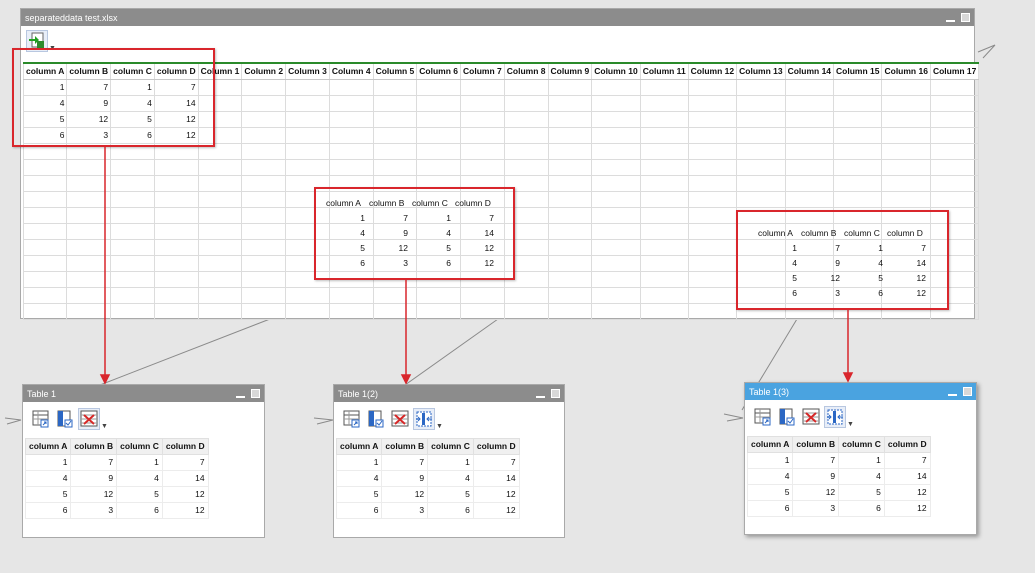  Describe the element at coordinates (664, 71) in the screenshot. I see `column-header: Column 11` at that location.